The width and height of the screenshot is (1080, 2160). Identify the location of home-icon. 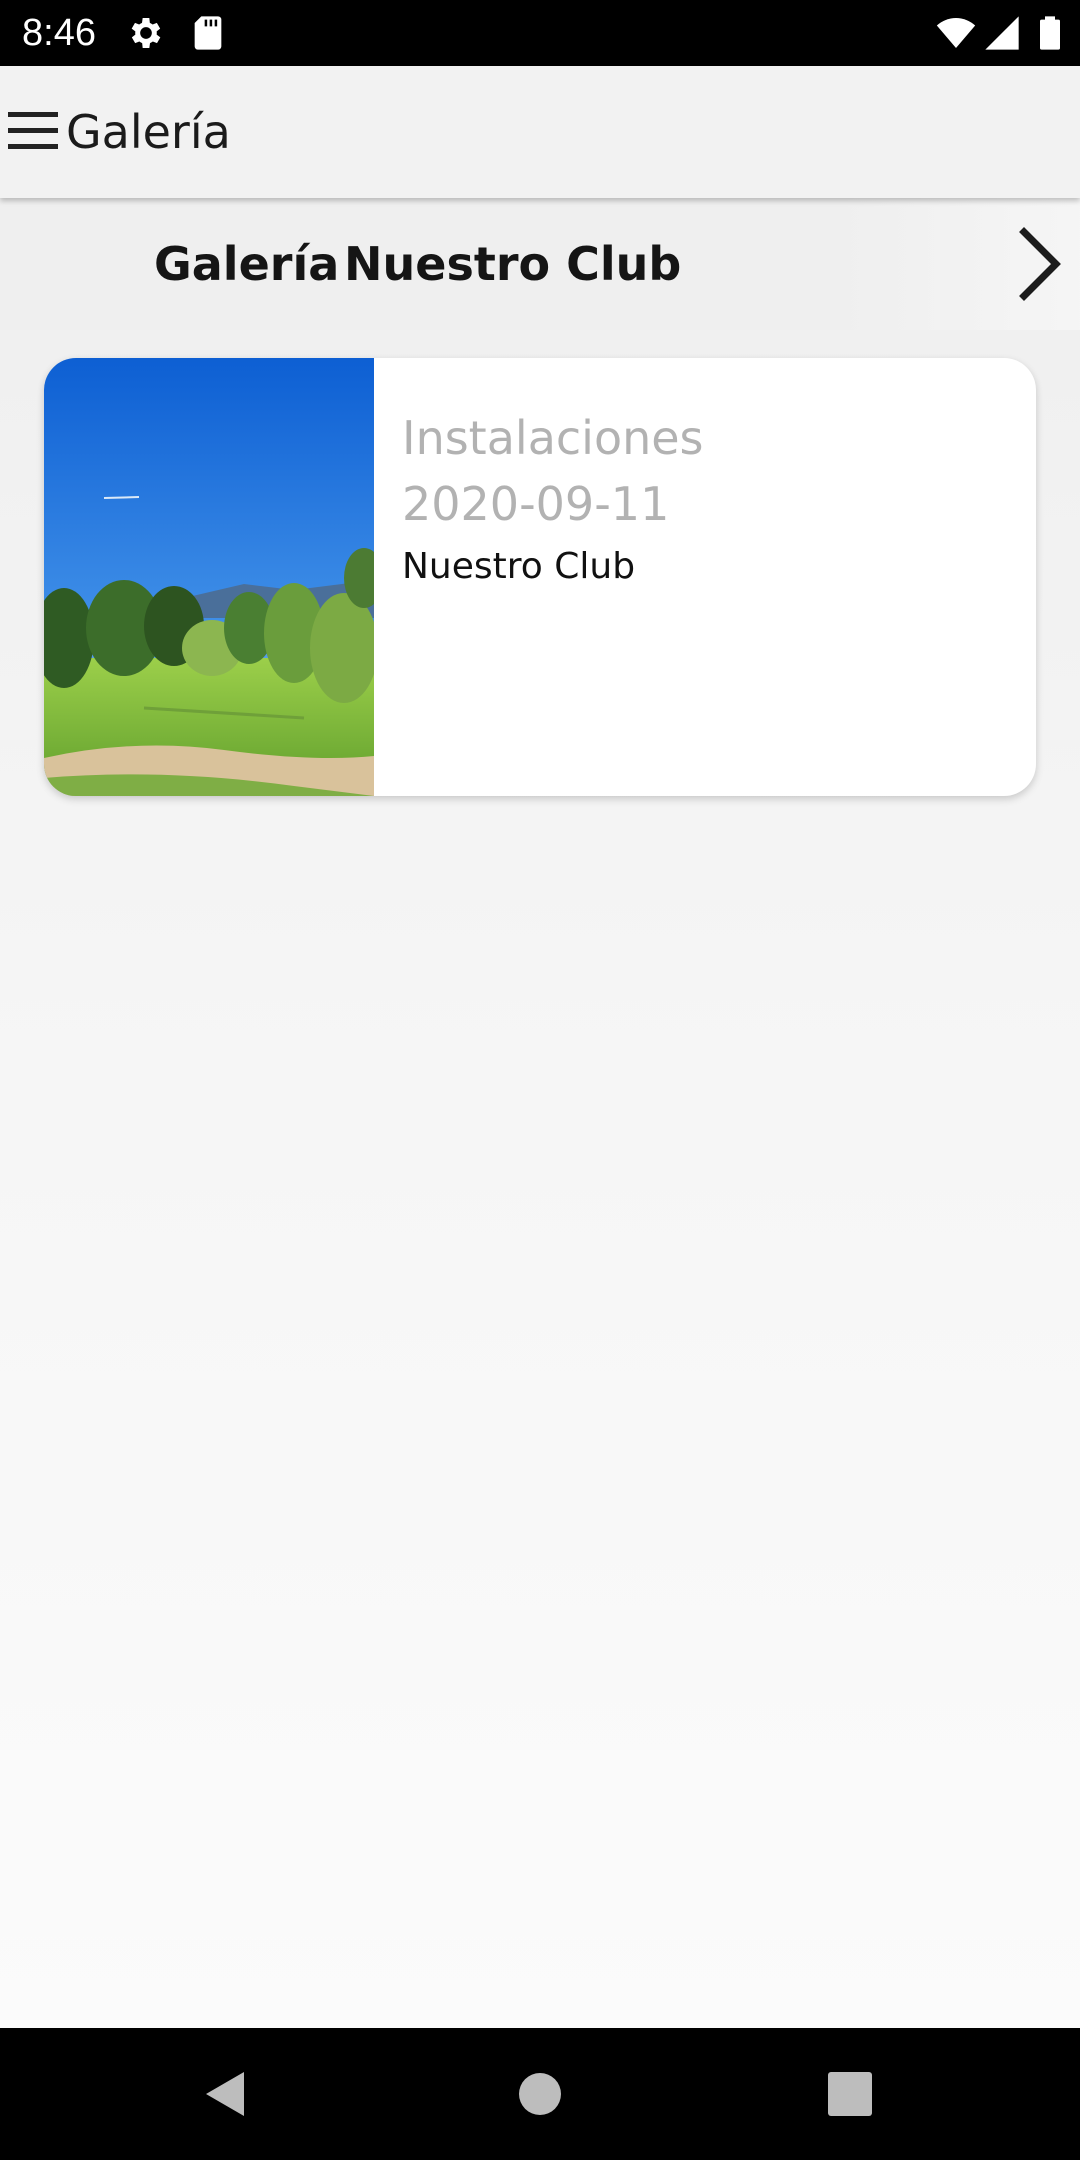
(540, 2094).